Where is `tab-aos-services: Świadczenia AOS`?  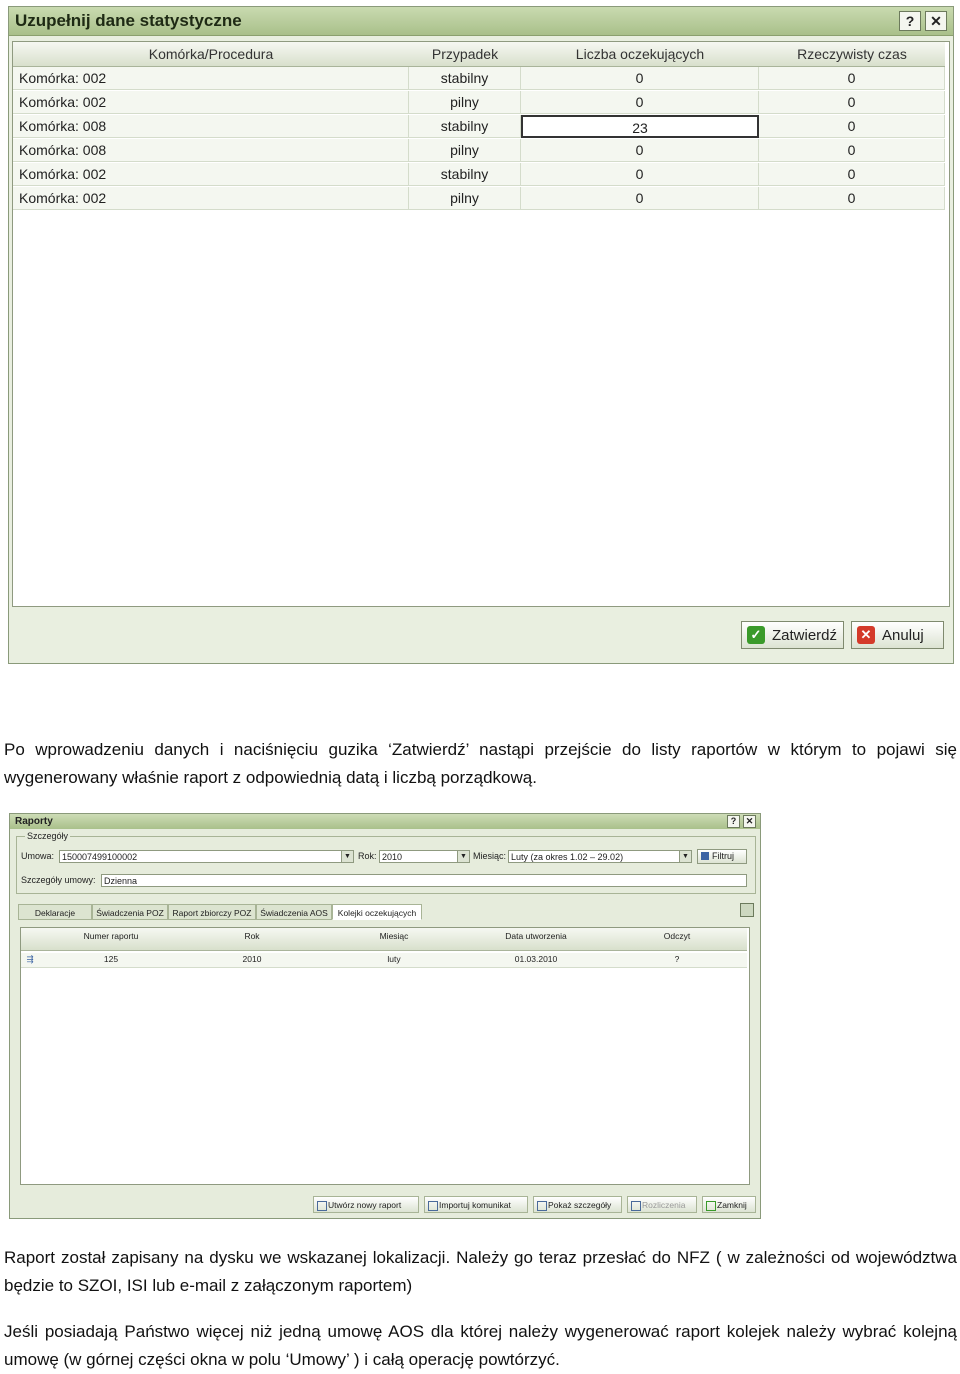
tab-aos-services: Świadczenia AOS is located at coordinates (294, 912).